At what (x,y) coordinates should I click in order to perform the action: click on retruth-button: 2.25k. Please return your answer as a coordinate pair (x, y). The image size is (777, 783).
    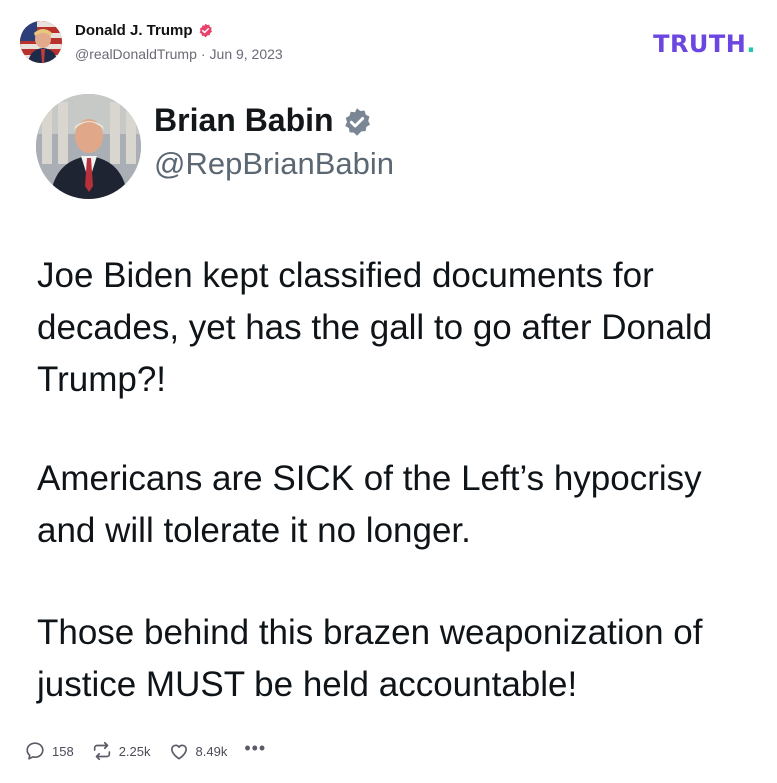
    Looking at the image, I should click on (121, 751).